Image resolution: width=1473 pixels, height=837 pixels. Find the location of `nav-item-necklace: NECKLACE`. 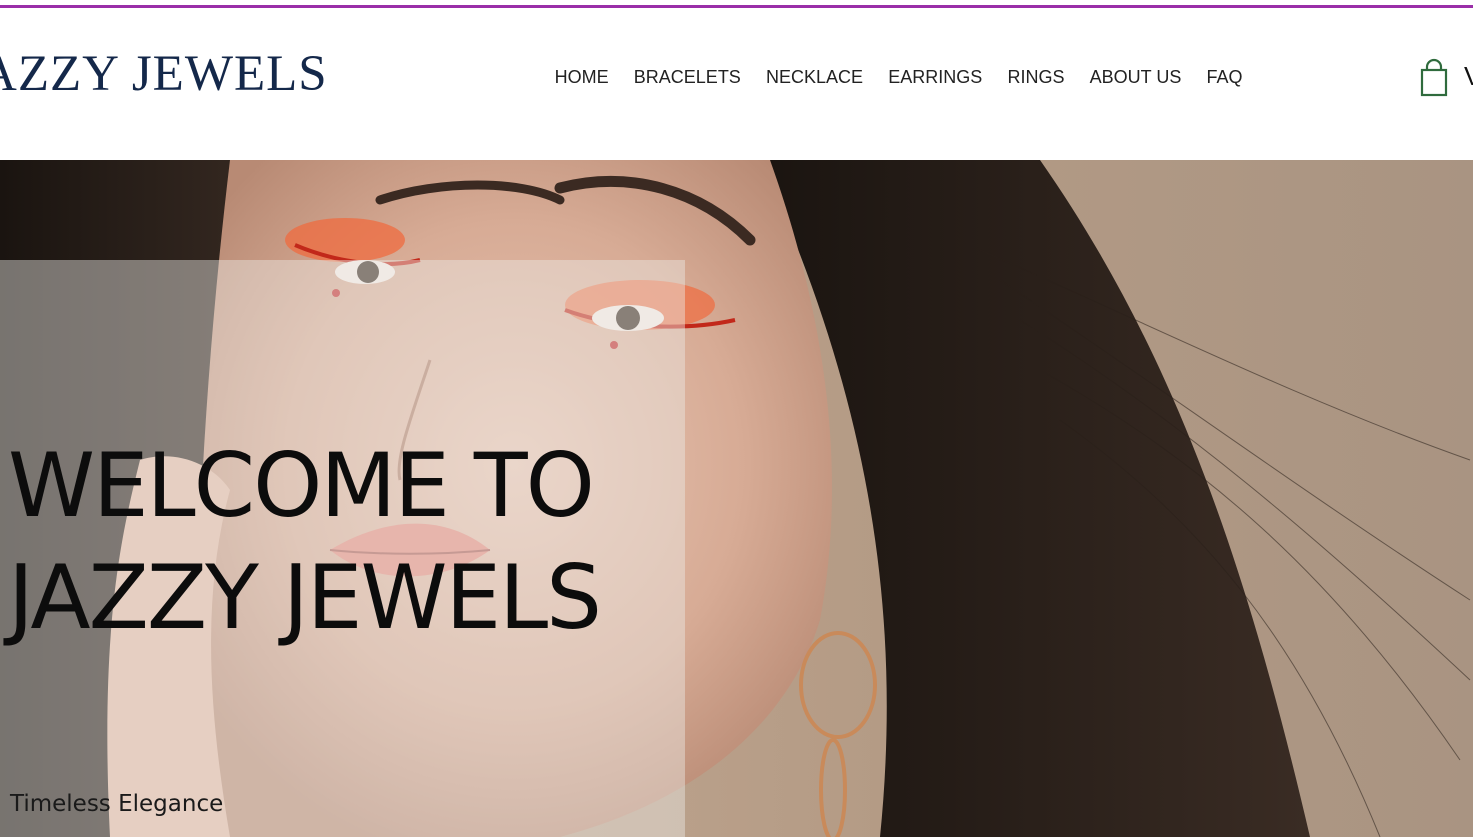

nav-item-necklace: NECKLACE is located at coordinates (814, 77).